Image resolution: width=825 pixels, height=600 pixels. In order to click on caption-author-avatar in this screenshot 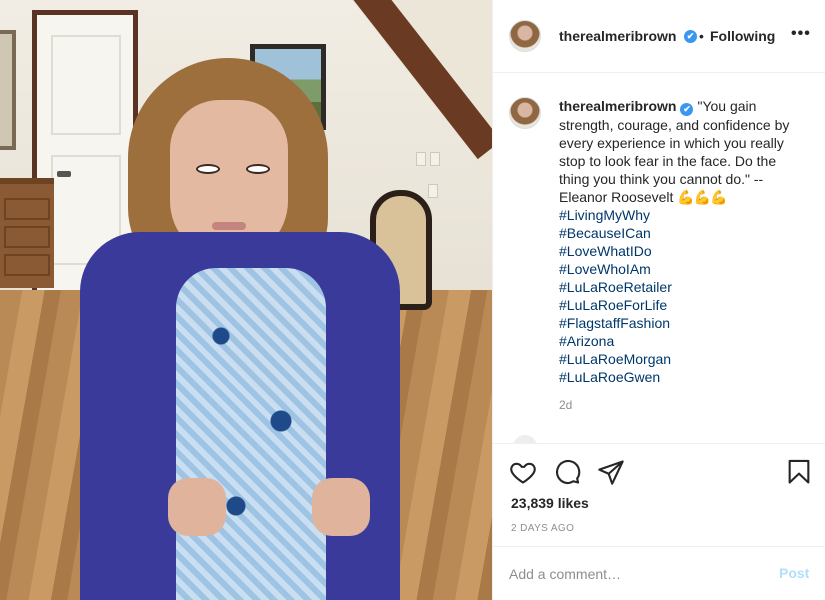, I will do `click(525, 113)`.